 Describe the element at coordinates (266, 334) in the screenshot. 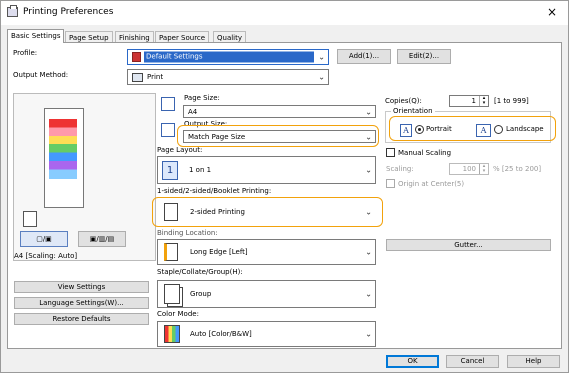

I see `color-mode-dropdown: Auto [Color/B&W] ⌄` at that location.